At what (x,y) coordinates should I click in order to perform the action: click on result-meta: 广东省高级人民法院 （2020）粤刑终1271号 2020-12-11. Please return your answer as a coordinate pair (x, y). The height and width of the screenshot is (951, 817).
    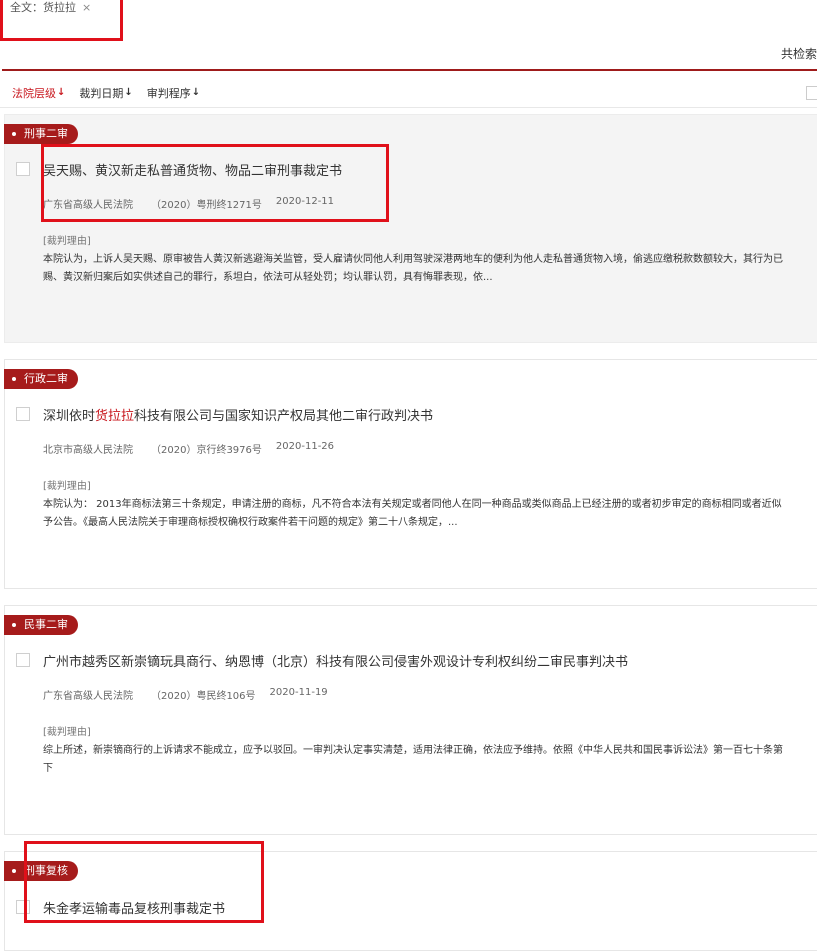
    Looking at the image, I should click on (188, 203).